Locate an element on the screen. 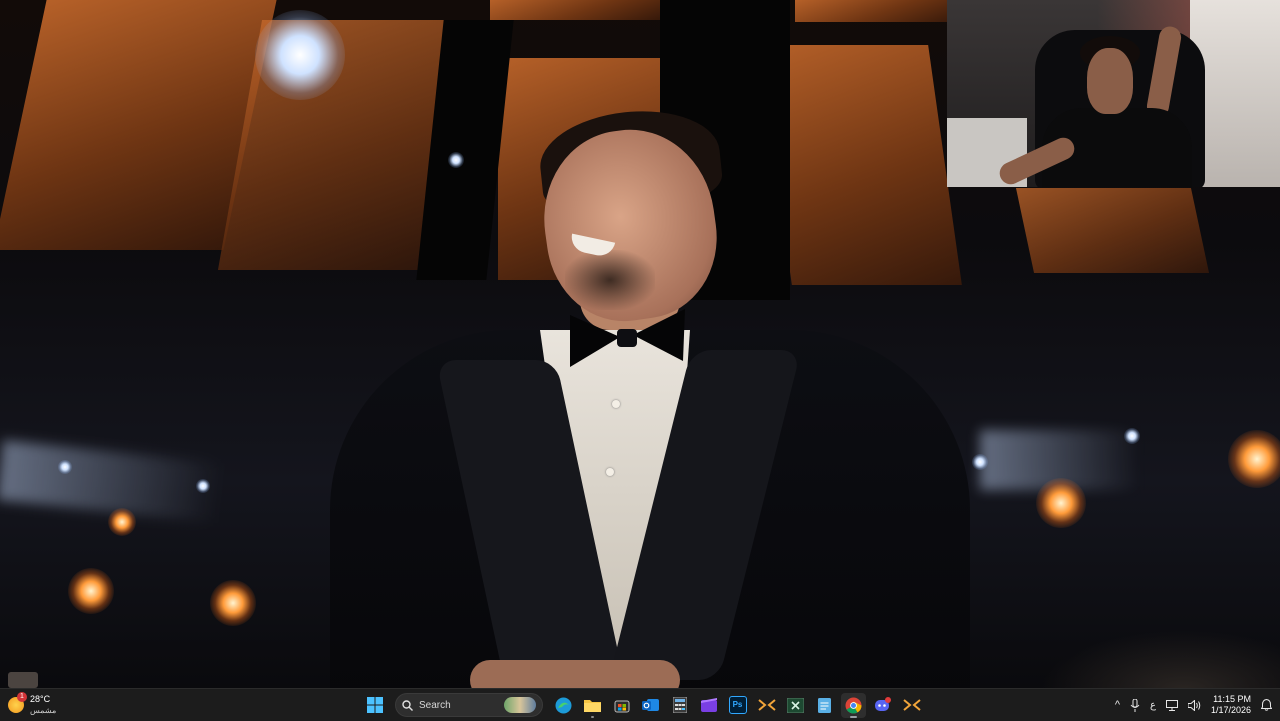 The height and width of the screenshot is (721, 1280). taskbar-app-outlook is located at coordinates (650, 705).